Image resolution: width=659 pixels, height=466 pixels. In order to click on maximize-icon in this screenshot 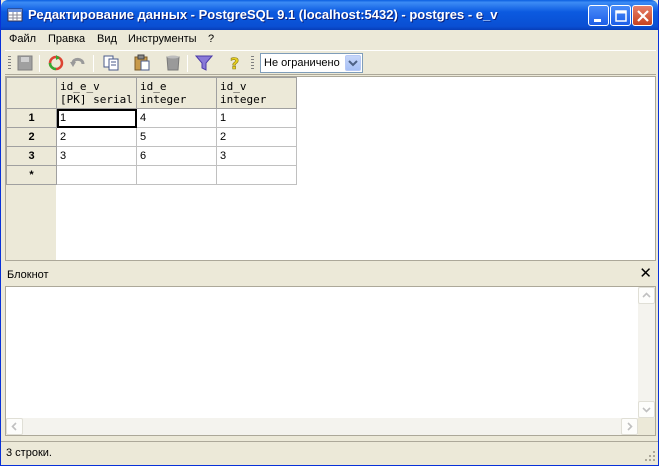, I will do `click(621, 16)`.